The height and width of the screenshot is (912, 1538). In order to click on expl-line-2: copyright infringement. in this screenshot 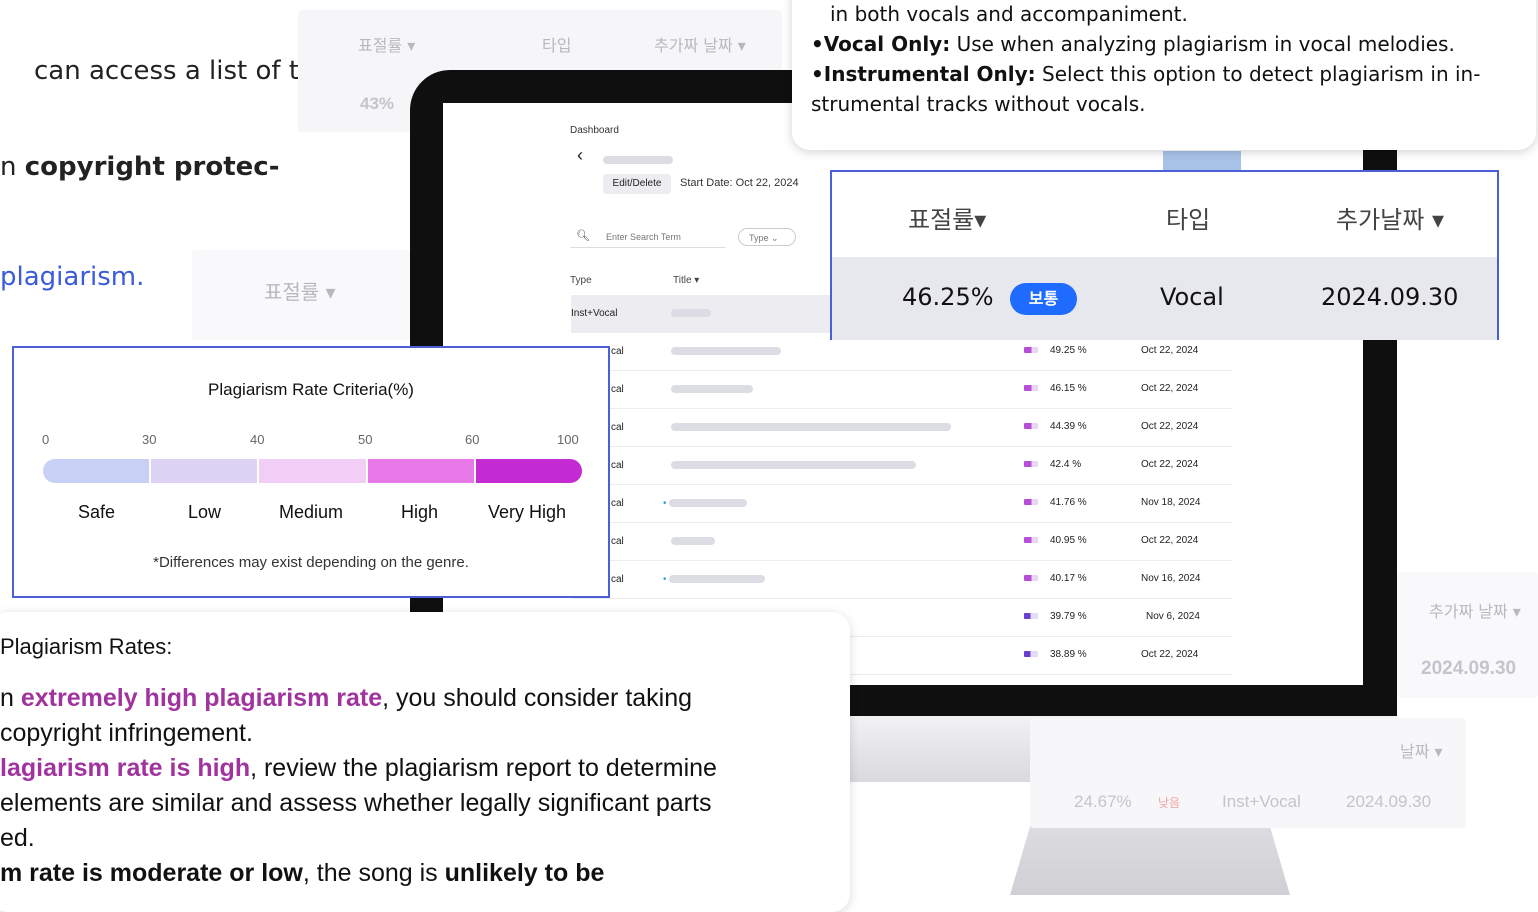, I will do `click(126, 733)`.